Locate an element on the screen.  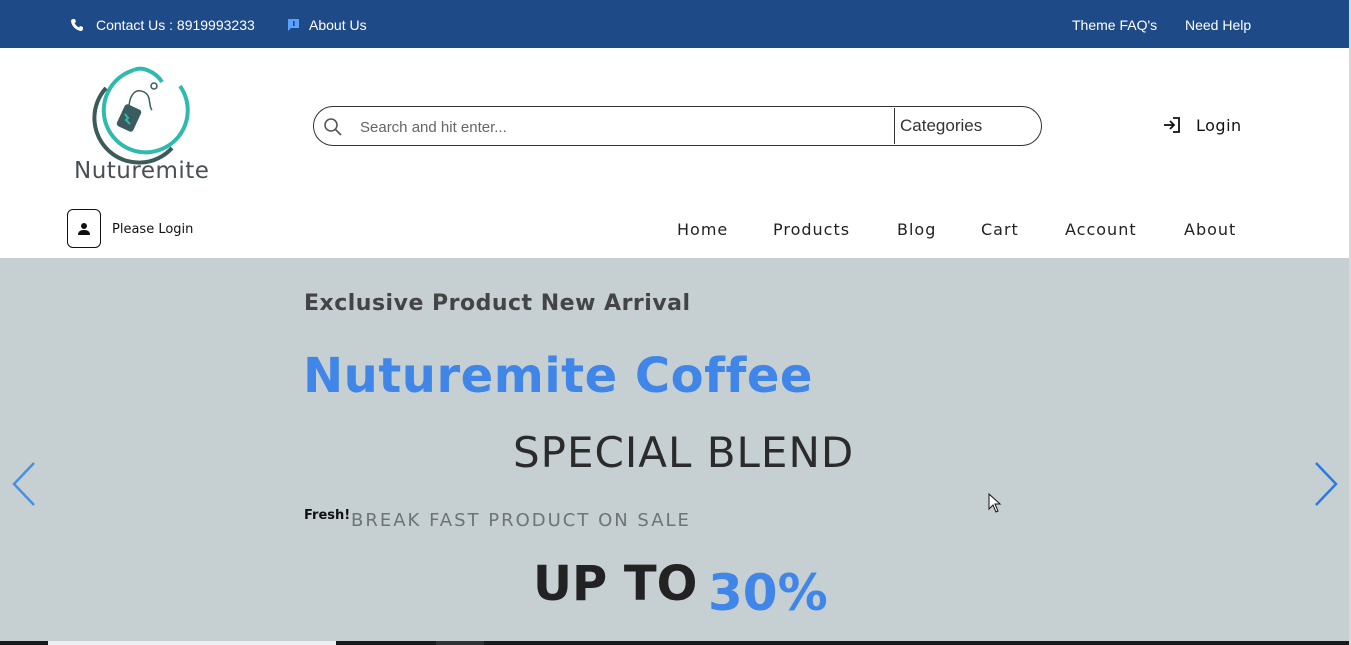
slider-next-arrow-icon is located at coordinates (1326, 484).